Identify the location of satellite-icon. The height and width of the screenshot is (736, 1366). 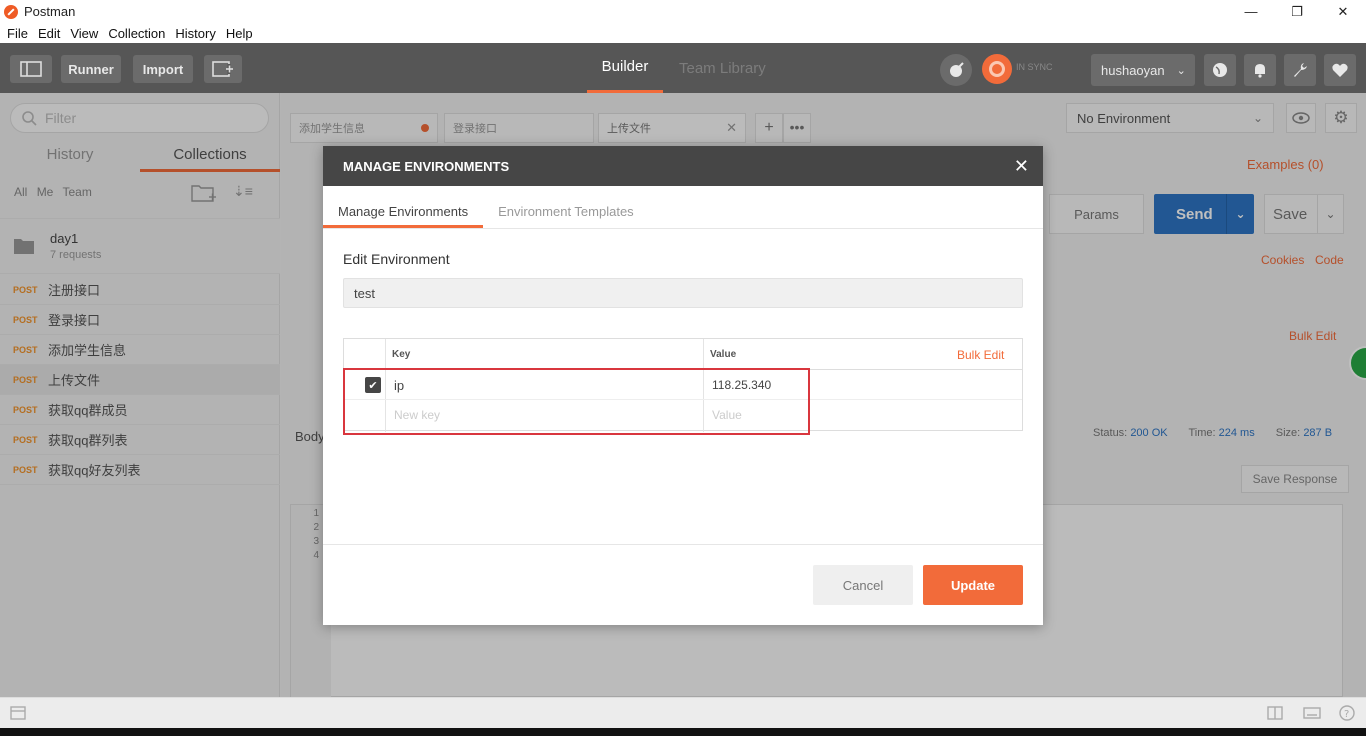
(957, 69).